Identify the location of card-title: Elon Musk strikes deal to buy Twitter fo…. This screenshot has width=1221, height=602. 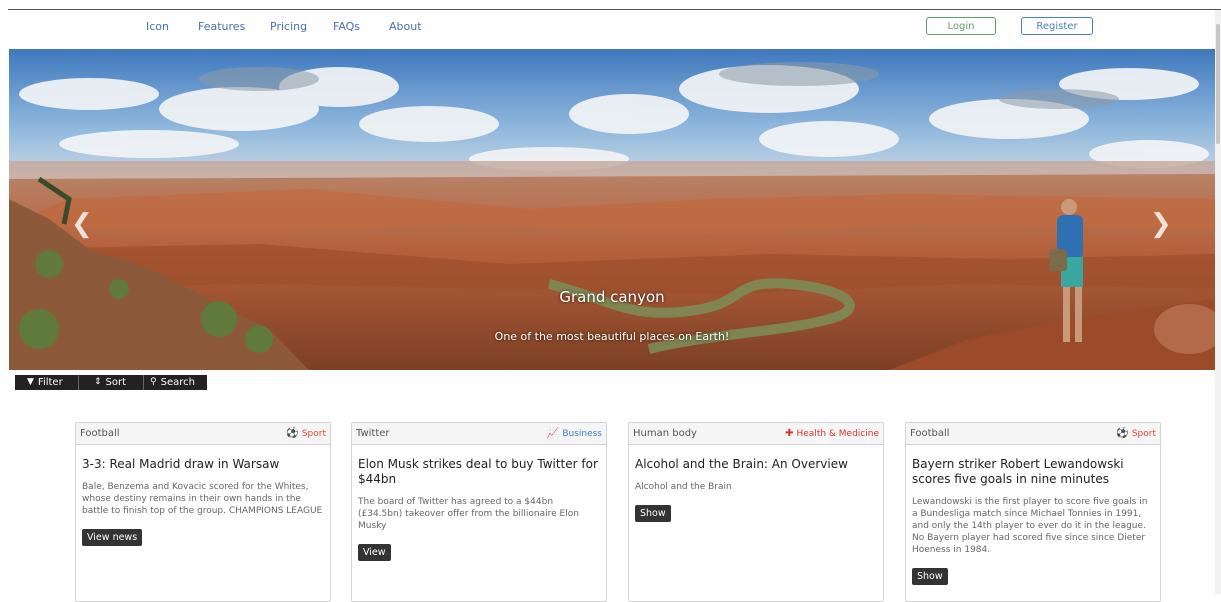
(478, 471).